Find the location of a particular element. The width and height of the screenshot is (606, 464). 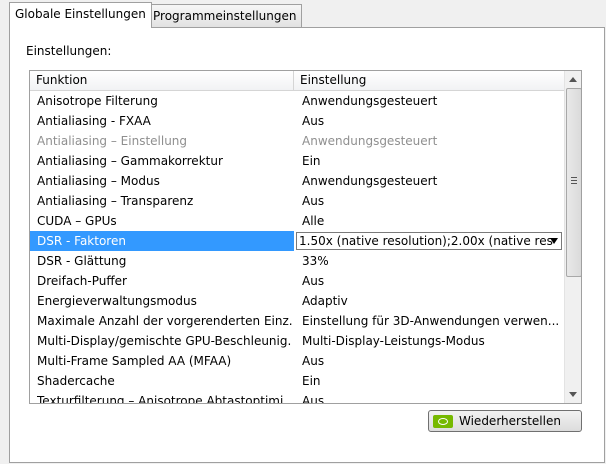

column-header-funktion: Funktion is located at coordinates (162, 80).